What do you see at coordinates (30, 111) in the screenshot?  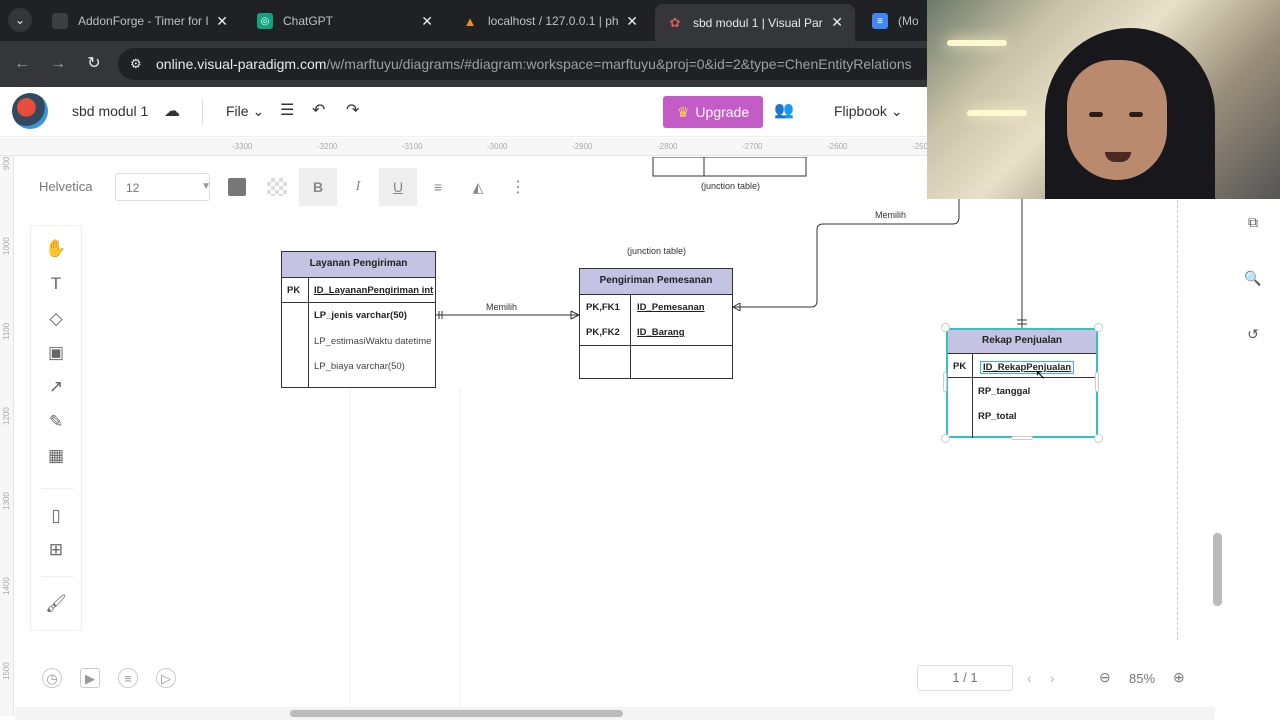 I see `visual-paradigm-logo` at bounding box center [30, 111].